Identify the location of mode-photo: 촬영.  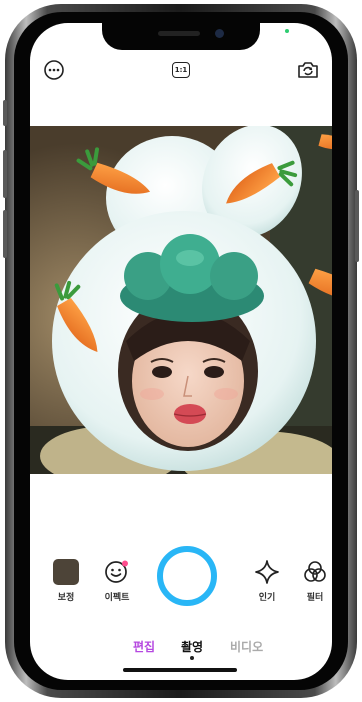
(192, 646).